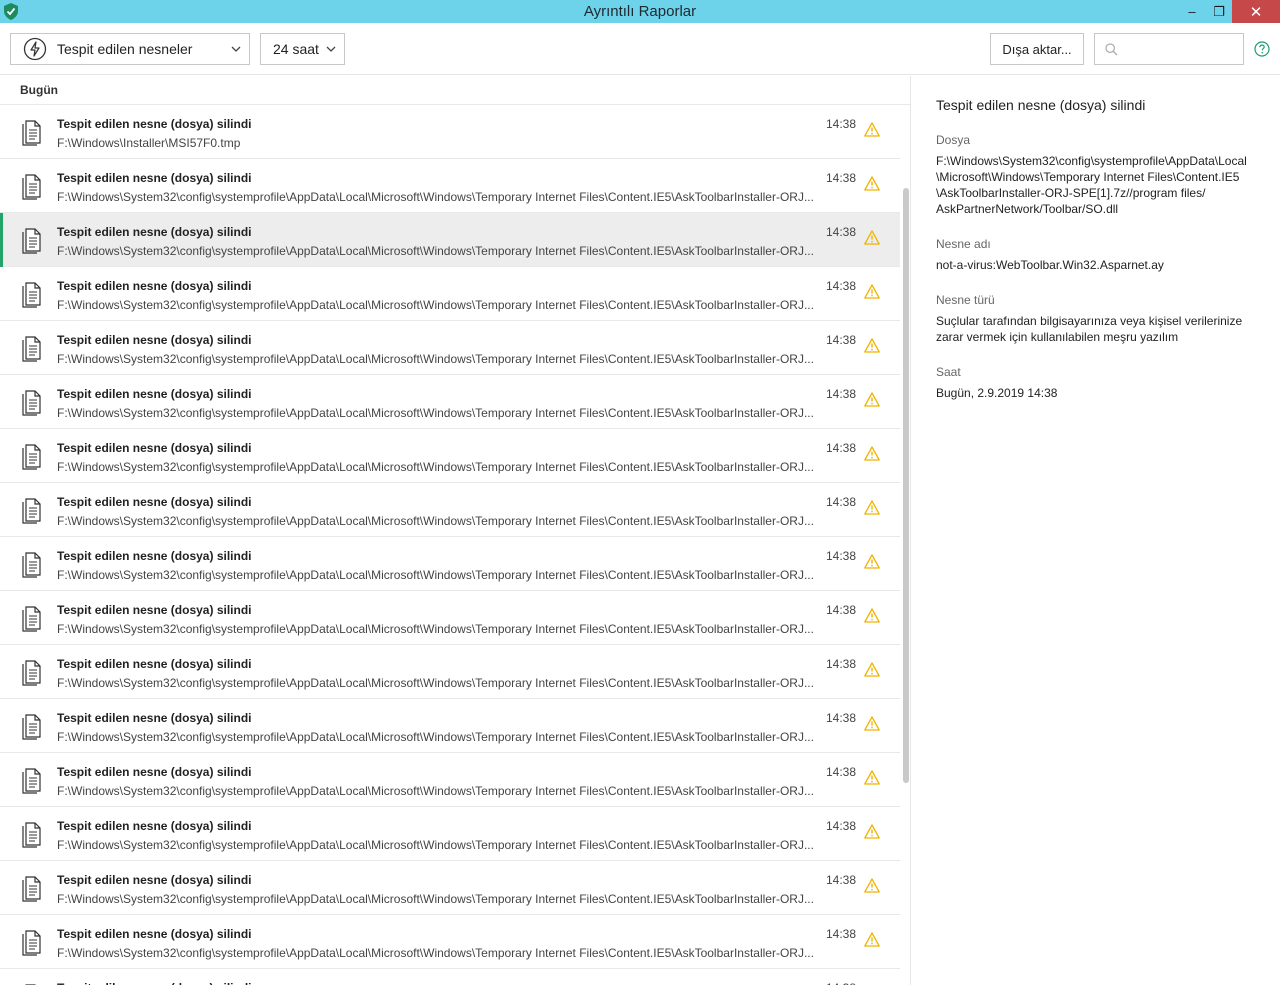  Describe the element at coordinates (450, 977) in the screenshot. I see `list-item: Tespit edilen nesne (dosya) silindi 14:38` at that location.